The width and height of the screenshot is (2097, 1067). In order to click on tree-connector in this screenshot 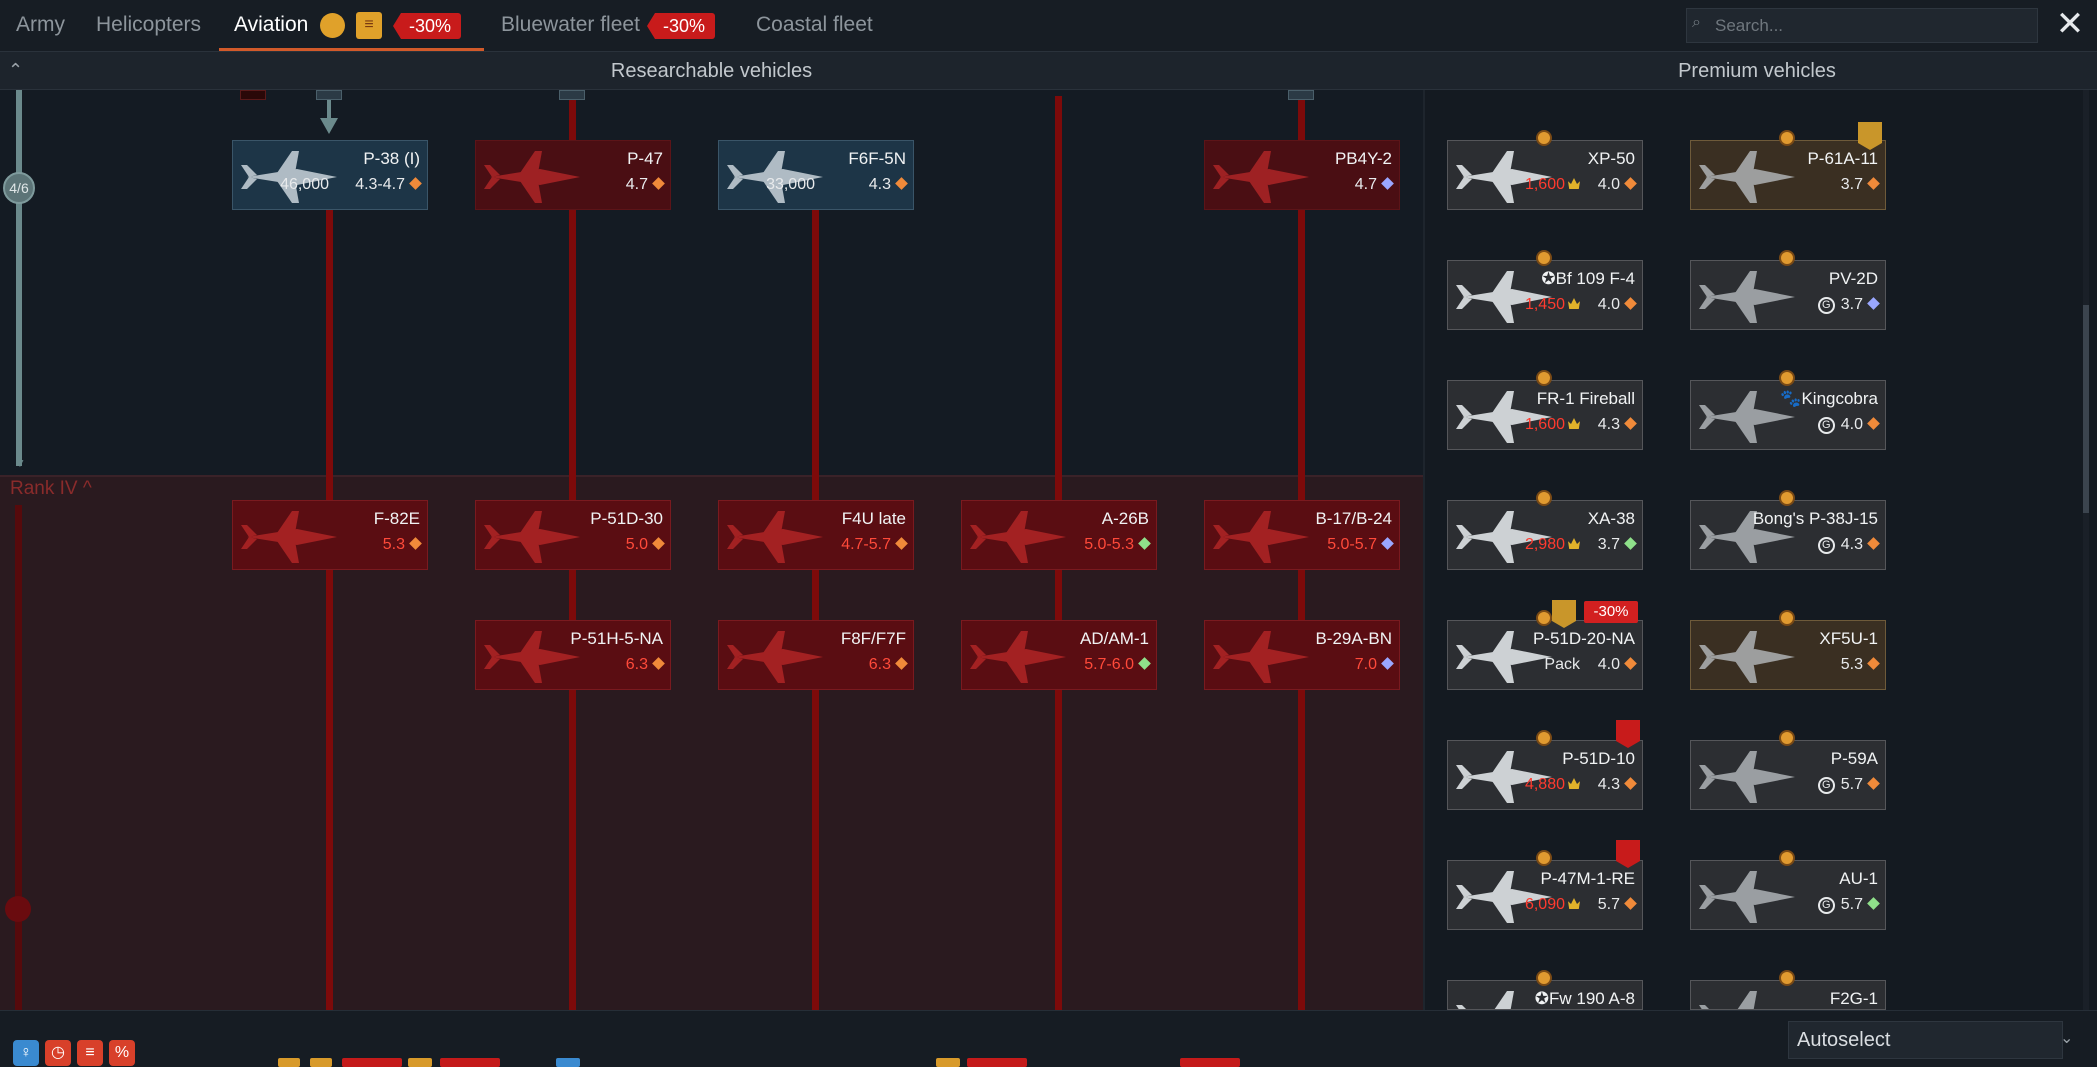, I will do `click(329, 95)`.